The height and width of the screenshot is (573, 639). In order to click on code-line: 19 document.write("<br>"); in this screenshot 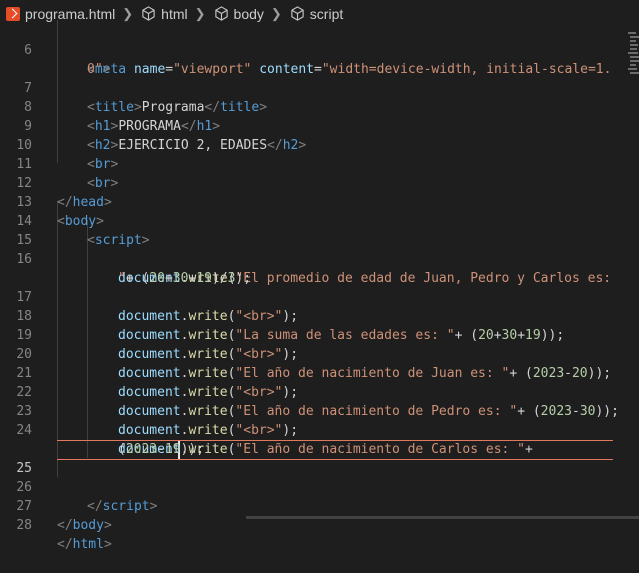, I will do `click(149, 334)`.